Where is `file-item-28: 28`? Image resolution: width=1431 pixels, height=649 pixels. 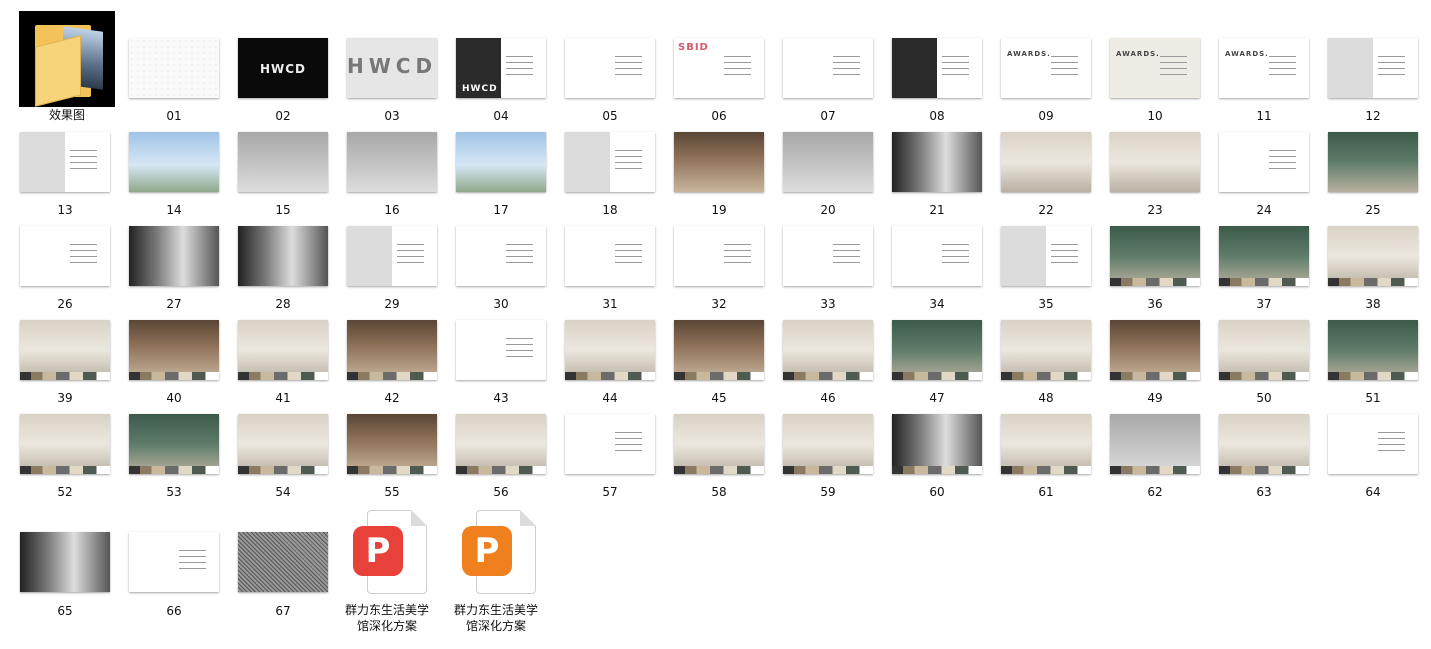 file-item-28: 28 is located at coordinates (273, 268).